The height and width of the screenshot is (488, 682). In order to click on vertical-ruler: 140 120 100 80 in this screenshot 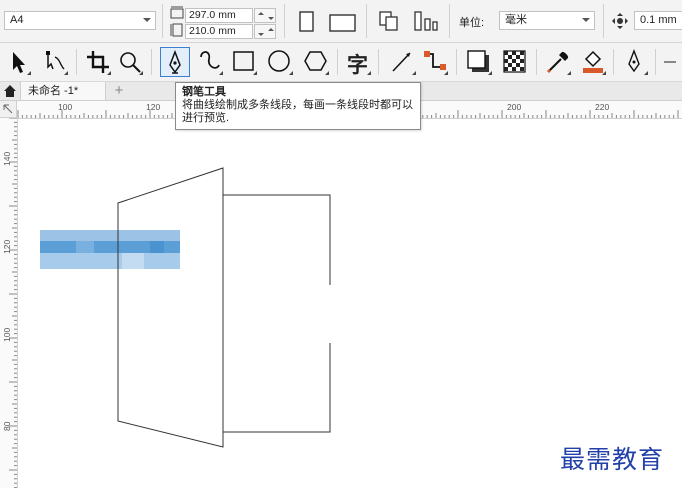, I will do `click(9, 303)`.